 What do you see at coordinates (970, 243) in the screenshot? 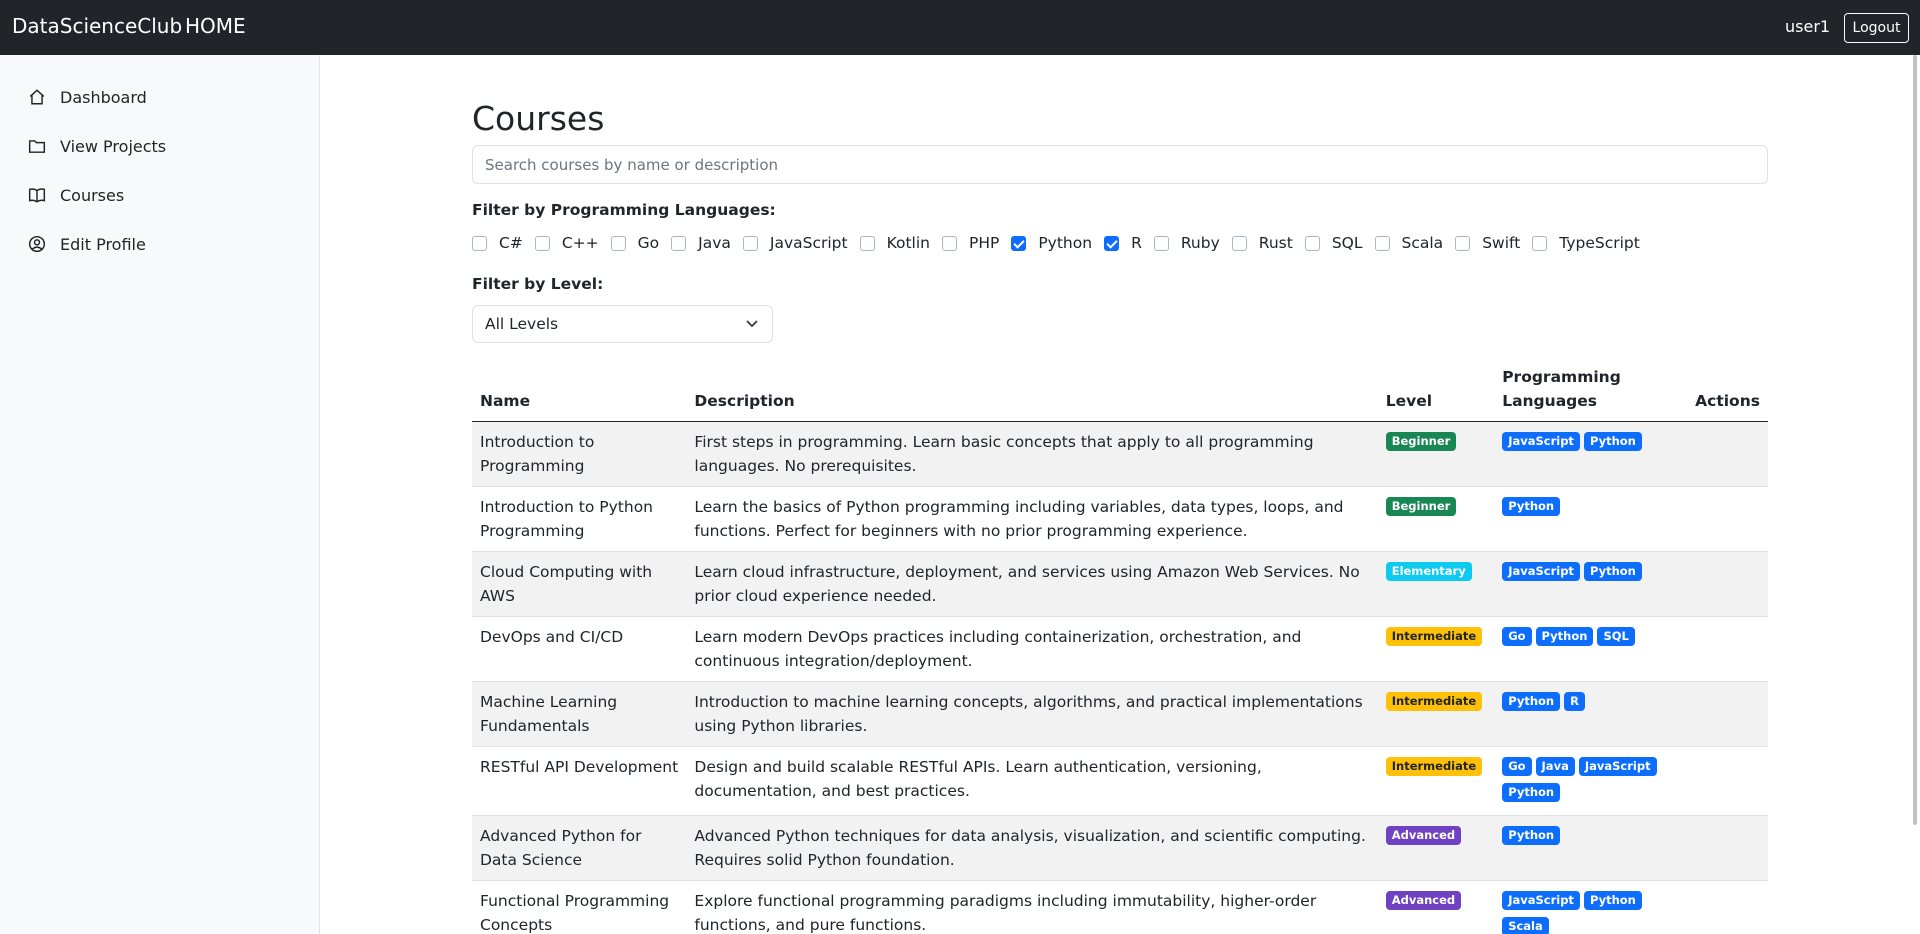
I see `language-option: PHP` at bounding box center [970, 243].